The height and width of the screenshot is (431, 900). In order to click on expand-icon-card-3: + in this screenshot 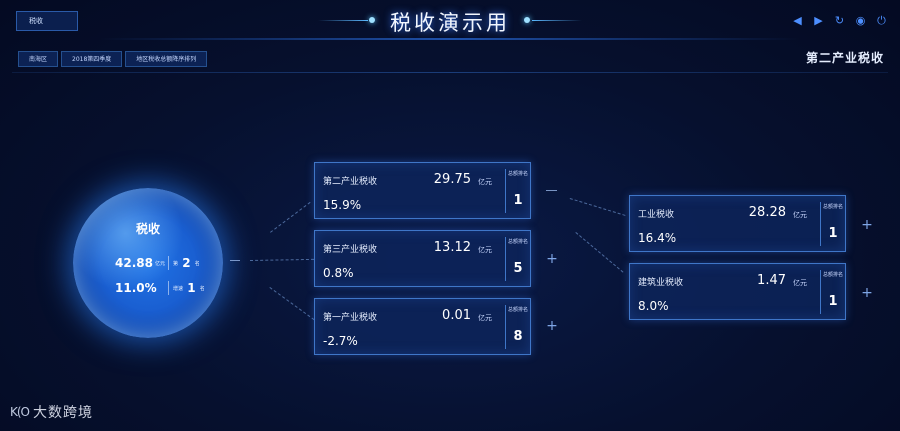, I will do `click(552, 326)`.